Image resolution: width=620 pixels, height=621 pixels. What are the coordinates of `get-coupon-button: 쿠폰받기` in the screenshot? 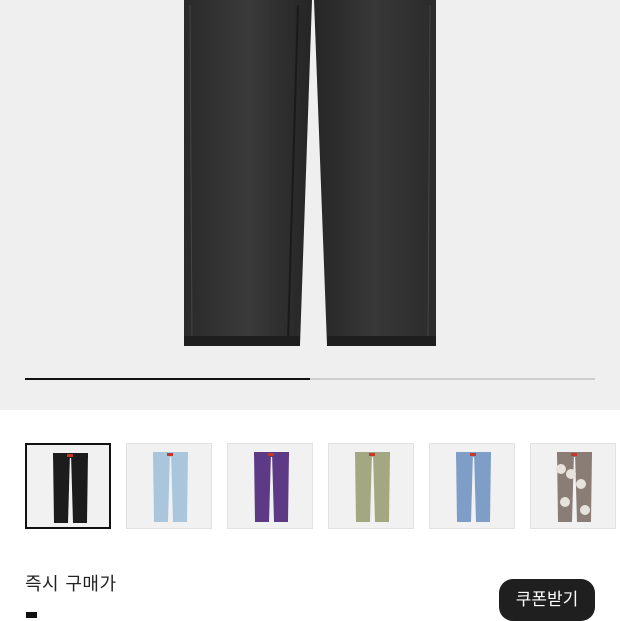 It's located at (547, 600).